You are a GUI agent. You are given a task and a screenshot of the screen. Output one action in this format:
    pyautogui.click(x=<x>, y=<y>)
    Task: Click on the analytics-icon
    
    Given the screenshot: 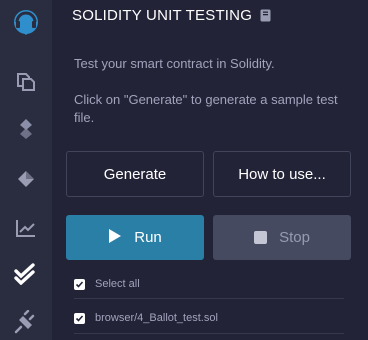 What is the action you would take?
    pyautogui.click(x=26, y=228)
    